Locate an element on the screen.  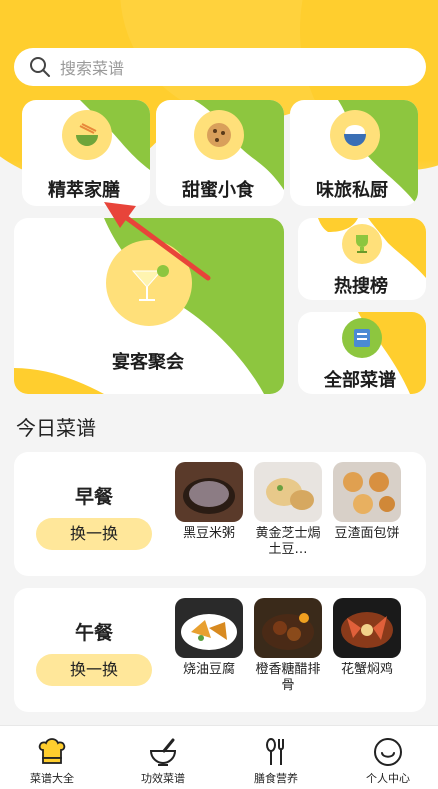
tab-nutrition: 膳食营养 is located at coordinates (276, 761).